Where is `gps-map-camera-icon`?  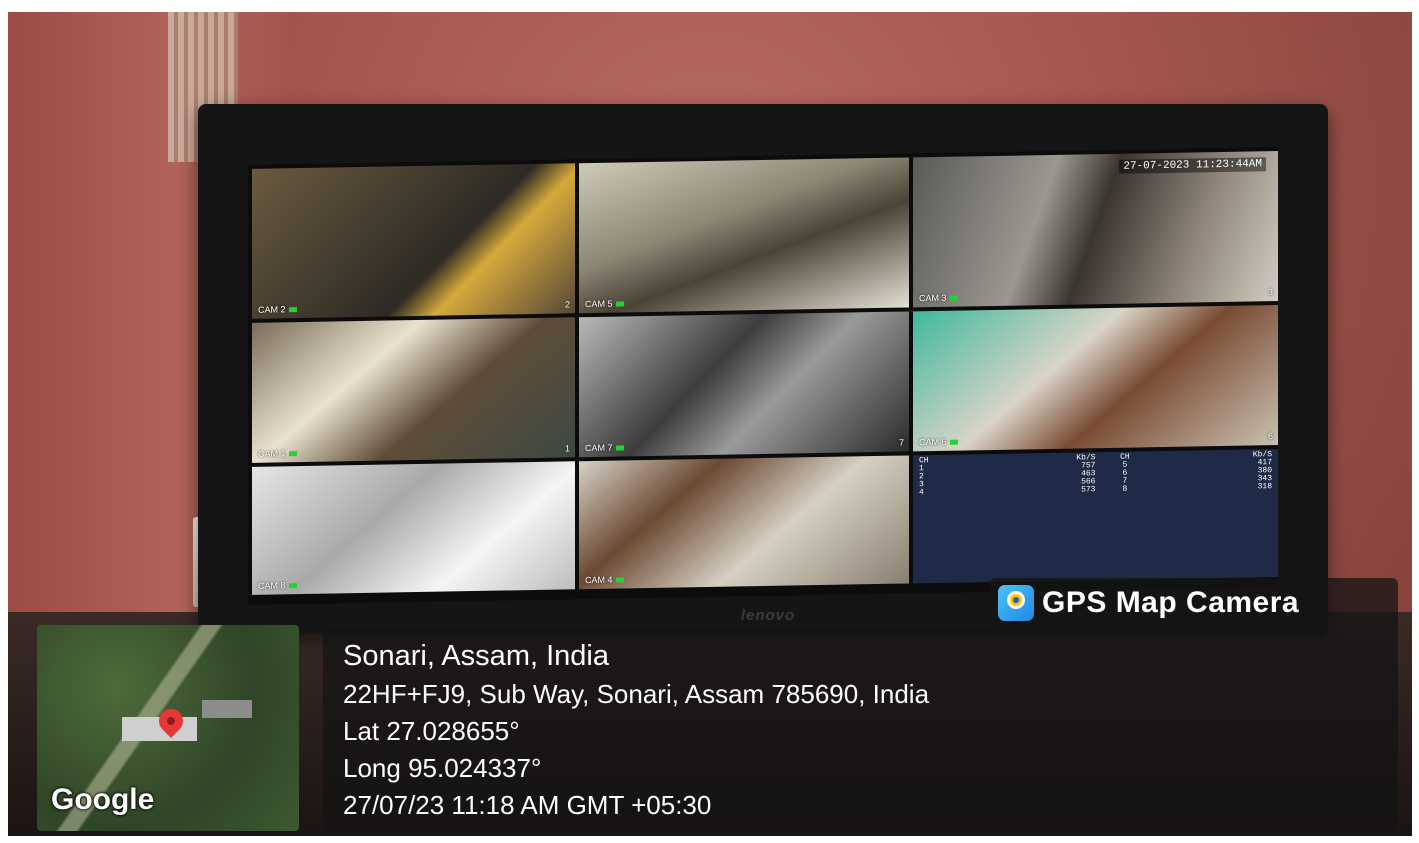 gps-map-camera-icon is located at coordinates (1016, 603).